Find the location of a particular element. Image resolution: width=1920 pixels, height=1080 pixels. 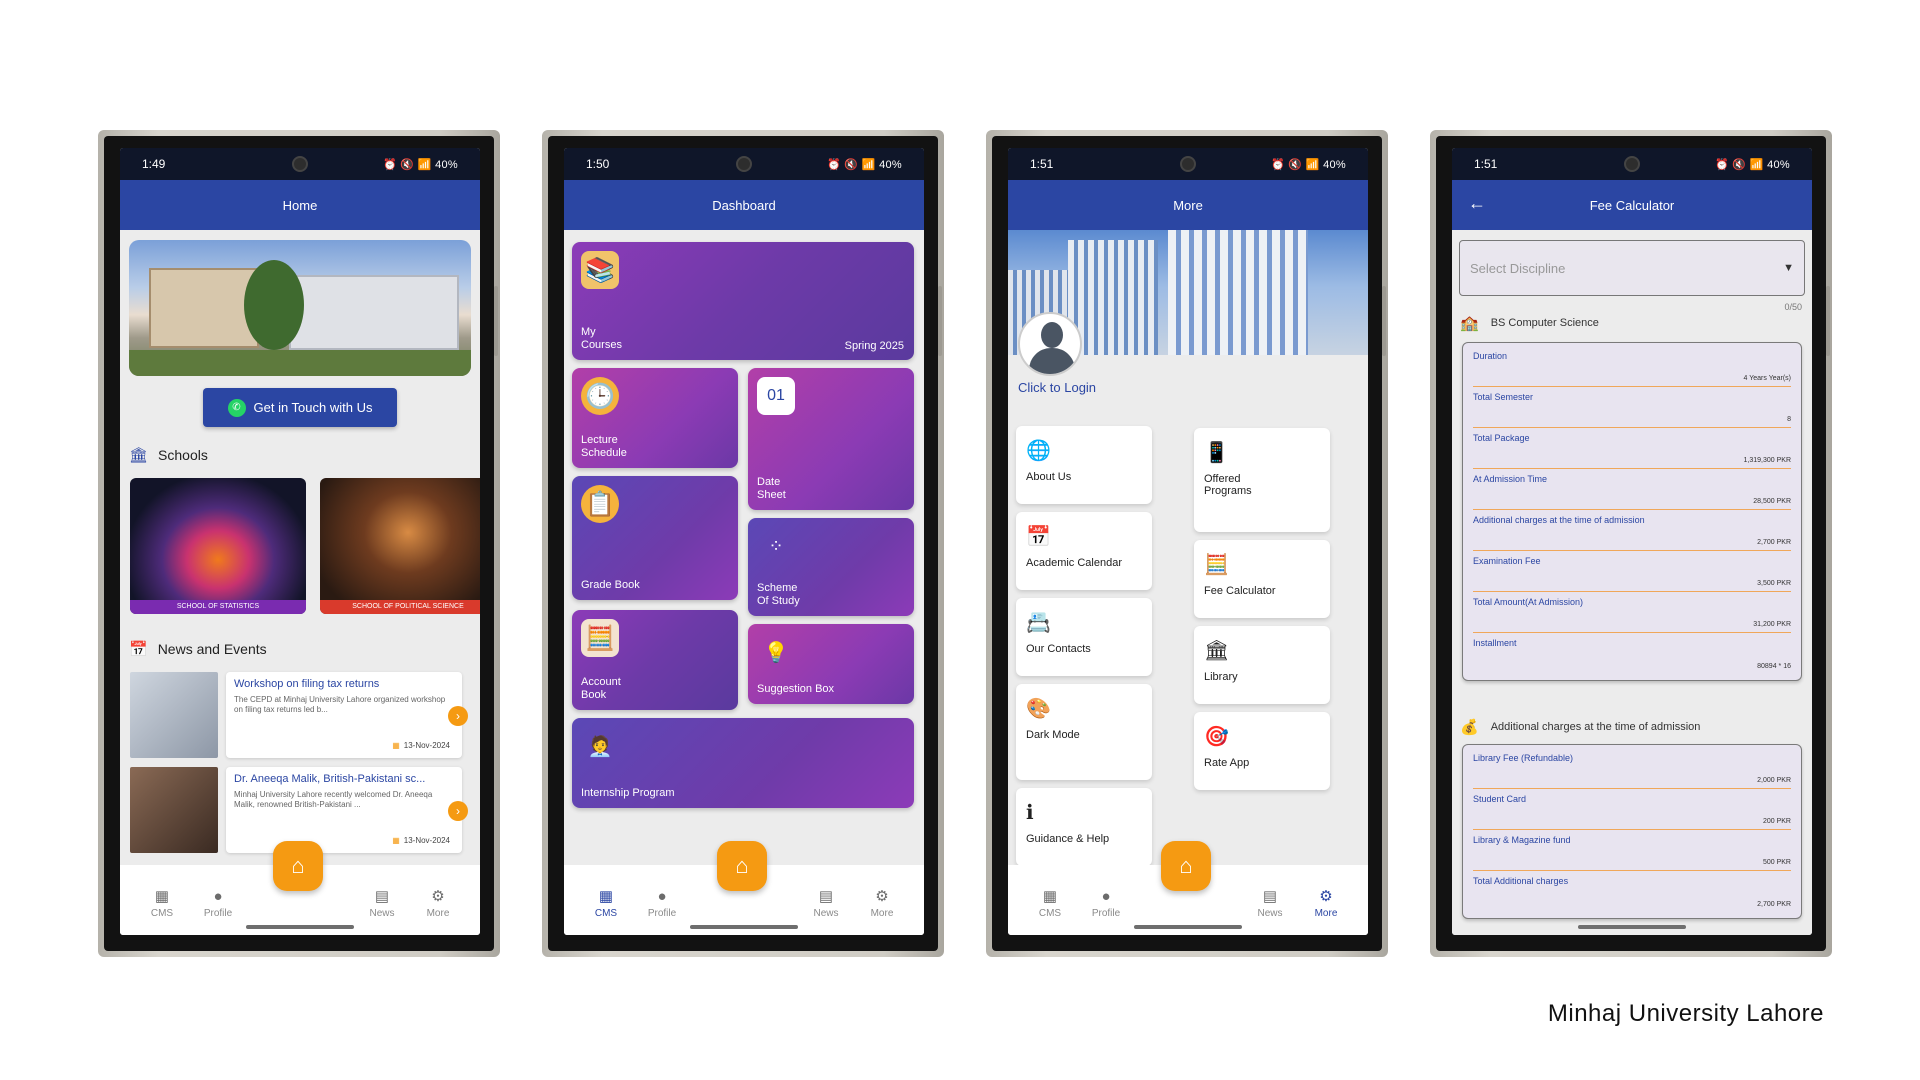

menu-rate-app: 🎯 Rate App is located at coordinates (1262, 751).